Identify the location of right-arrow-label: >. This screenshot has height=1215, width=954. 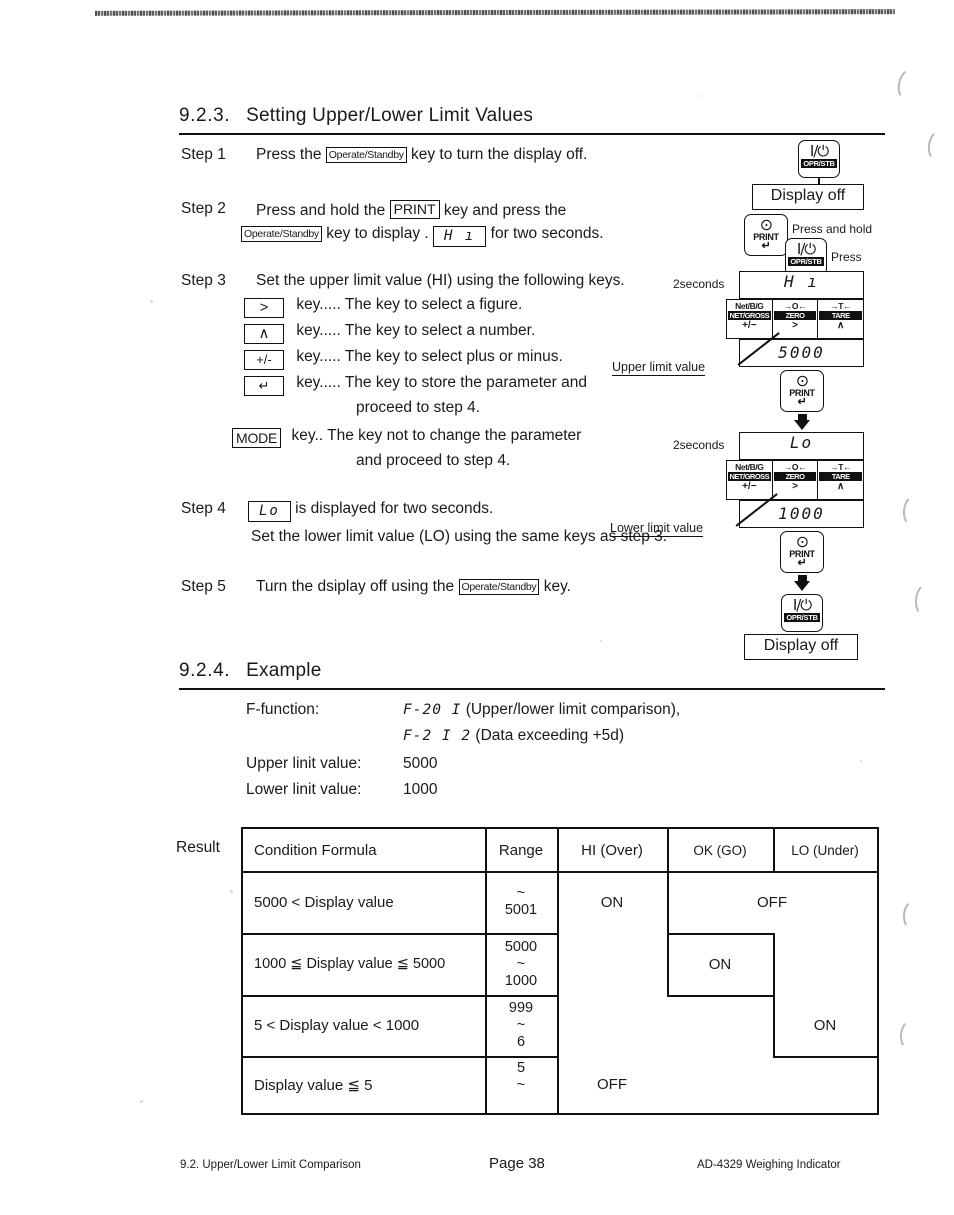
(795, 325).